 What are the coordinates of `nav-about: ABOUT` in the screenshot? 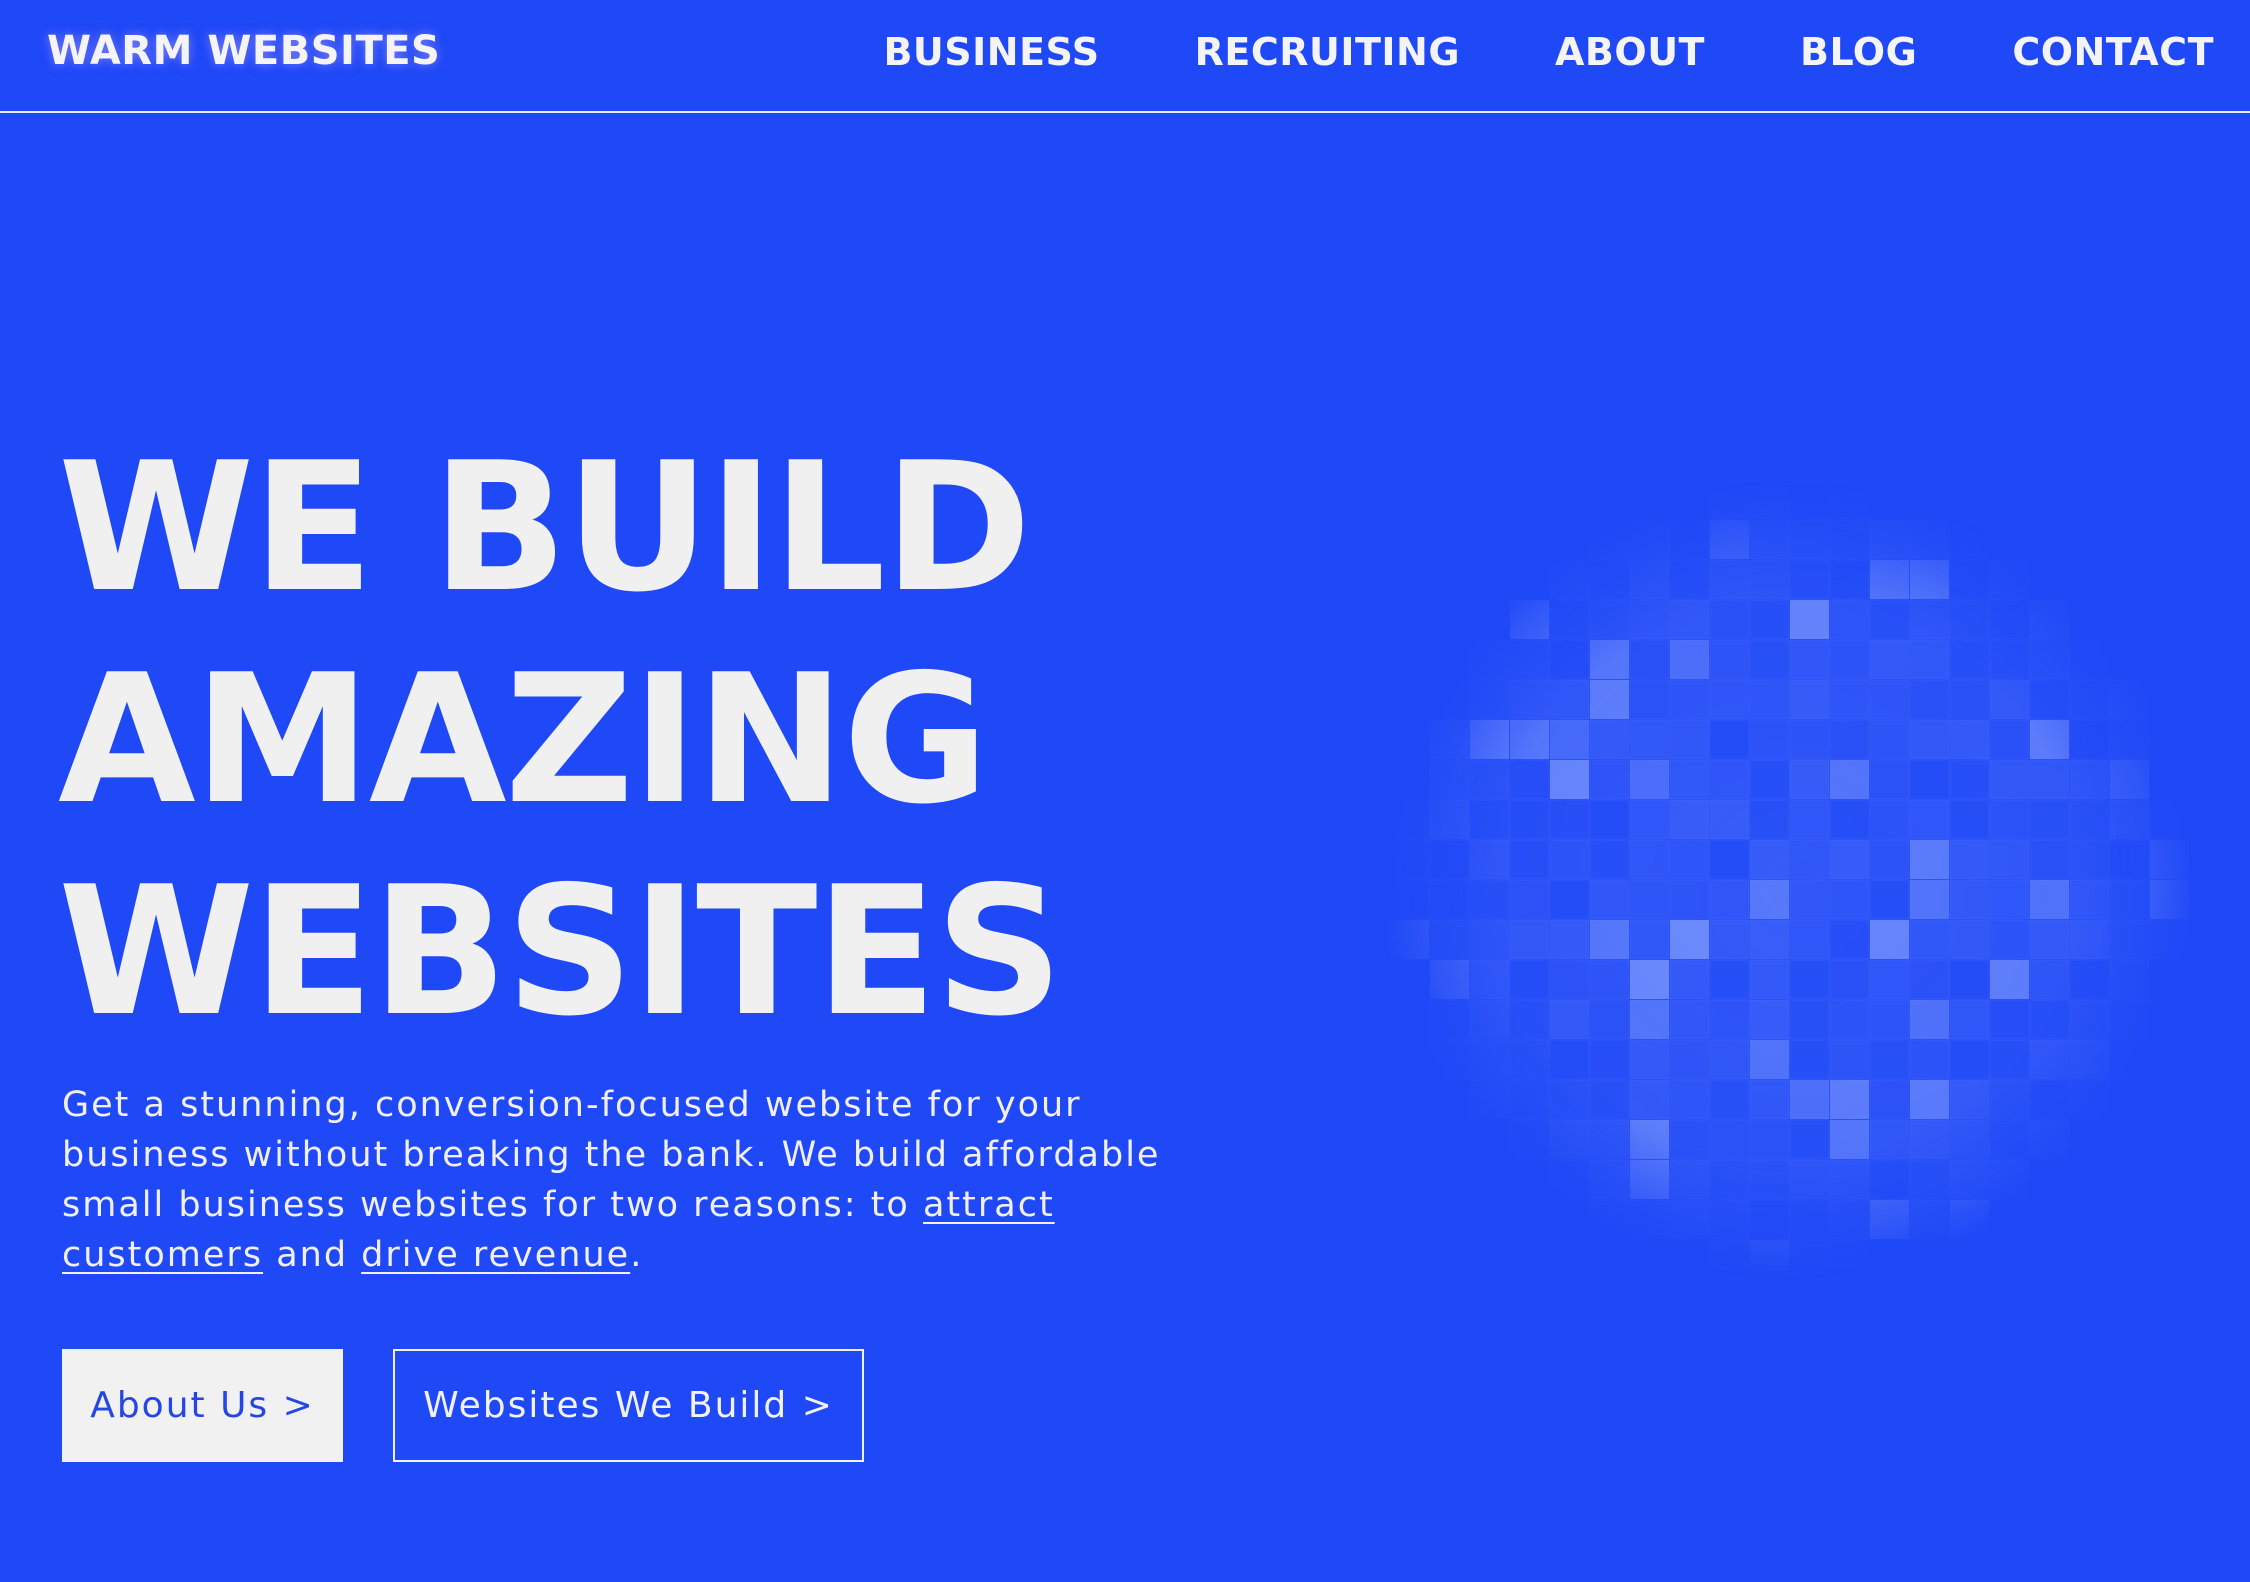 It's located at (1630, 52).